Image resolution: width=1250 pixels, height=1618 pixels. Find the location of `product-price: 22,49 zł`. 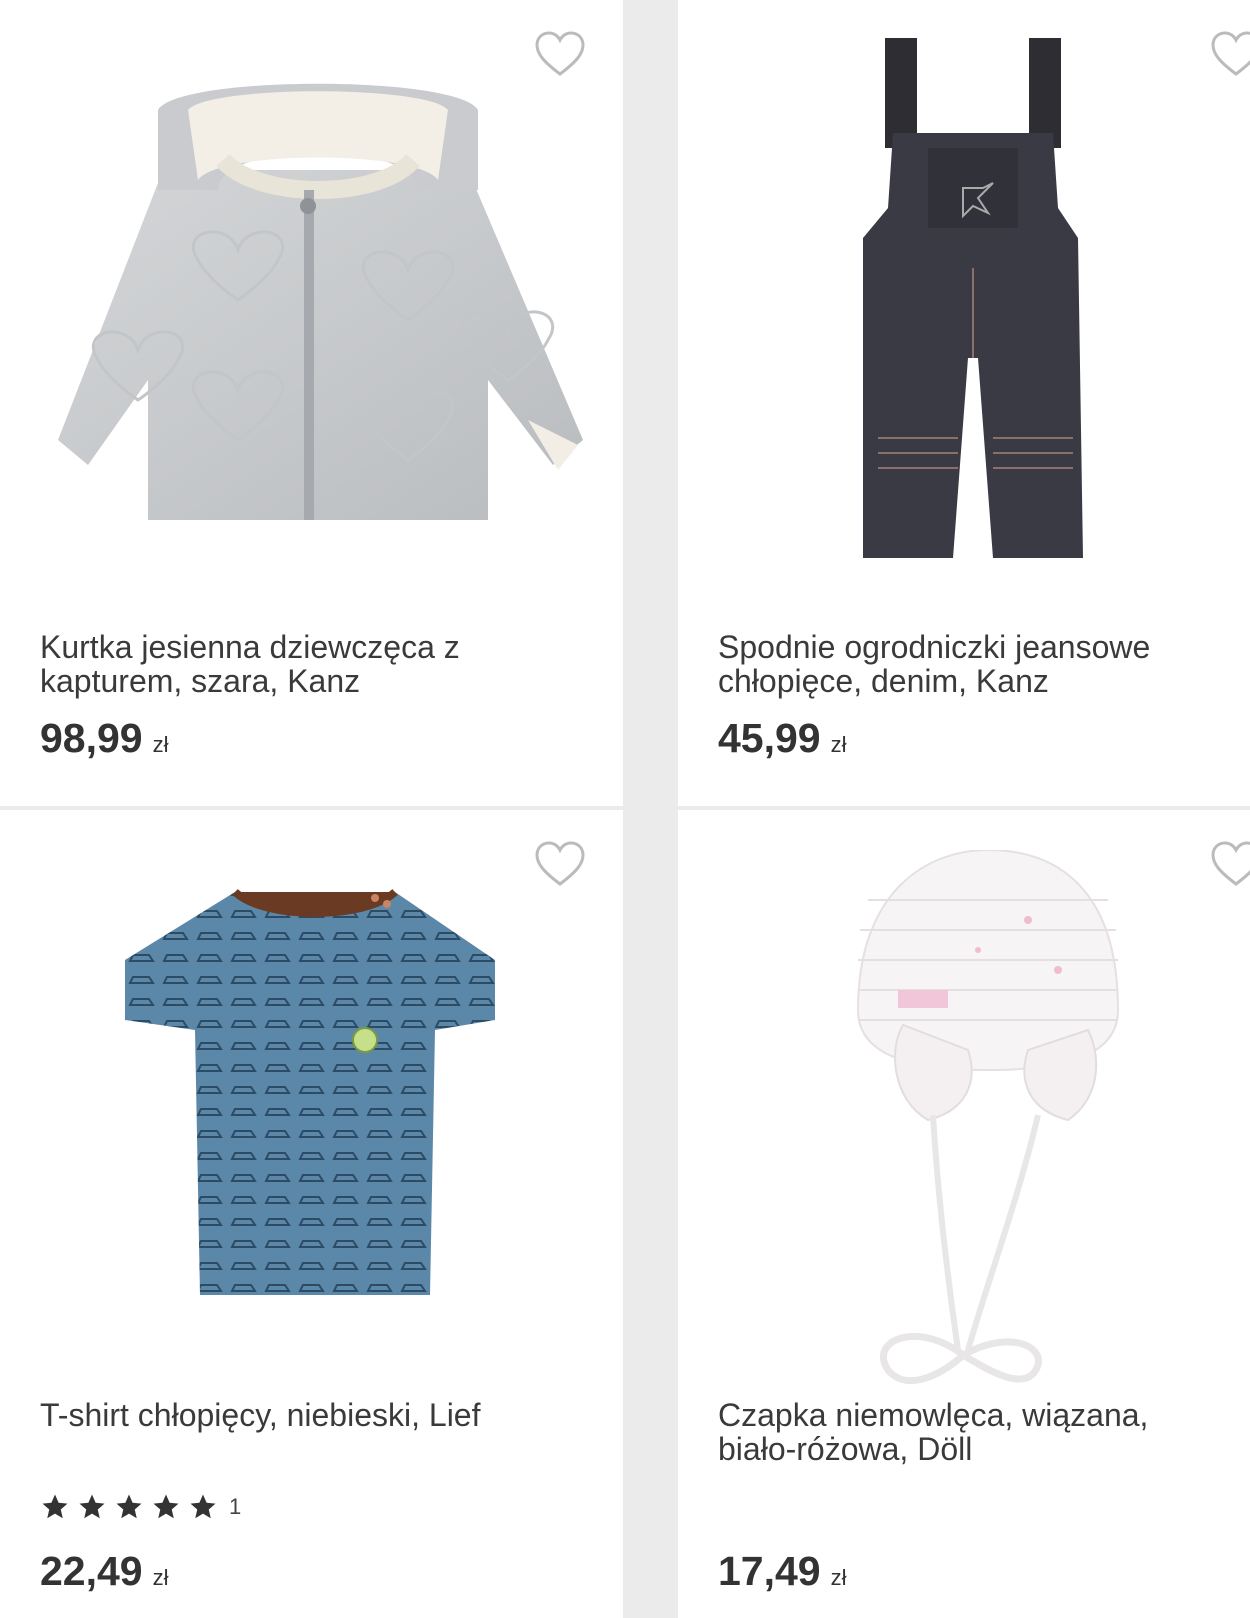

product-price: 22,49 zł is located at coordinates (104, 1571).